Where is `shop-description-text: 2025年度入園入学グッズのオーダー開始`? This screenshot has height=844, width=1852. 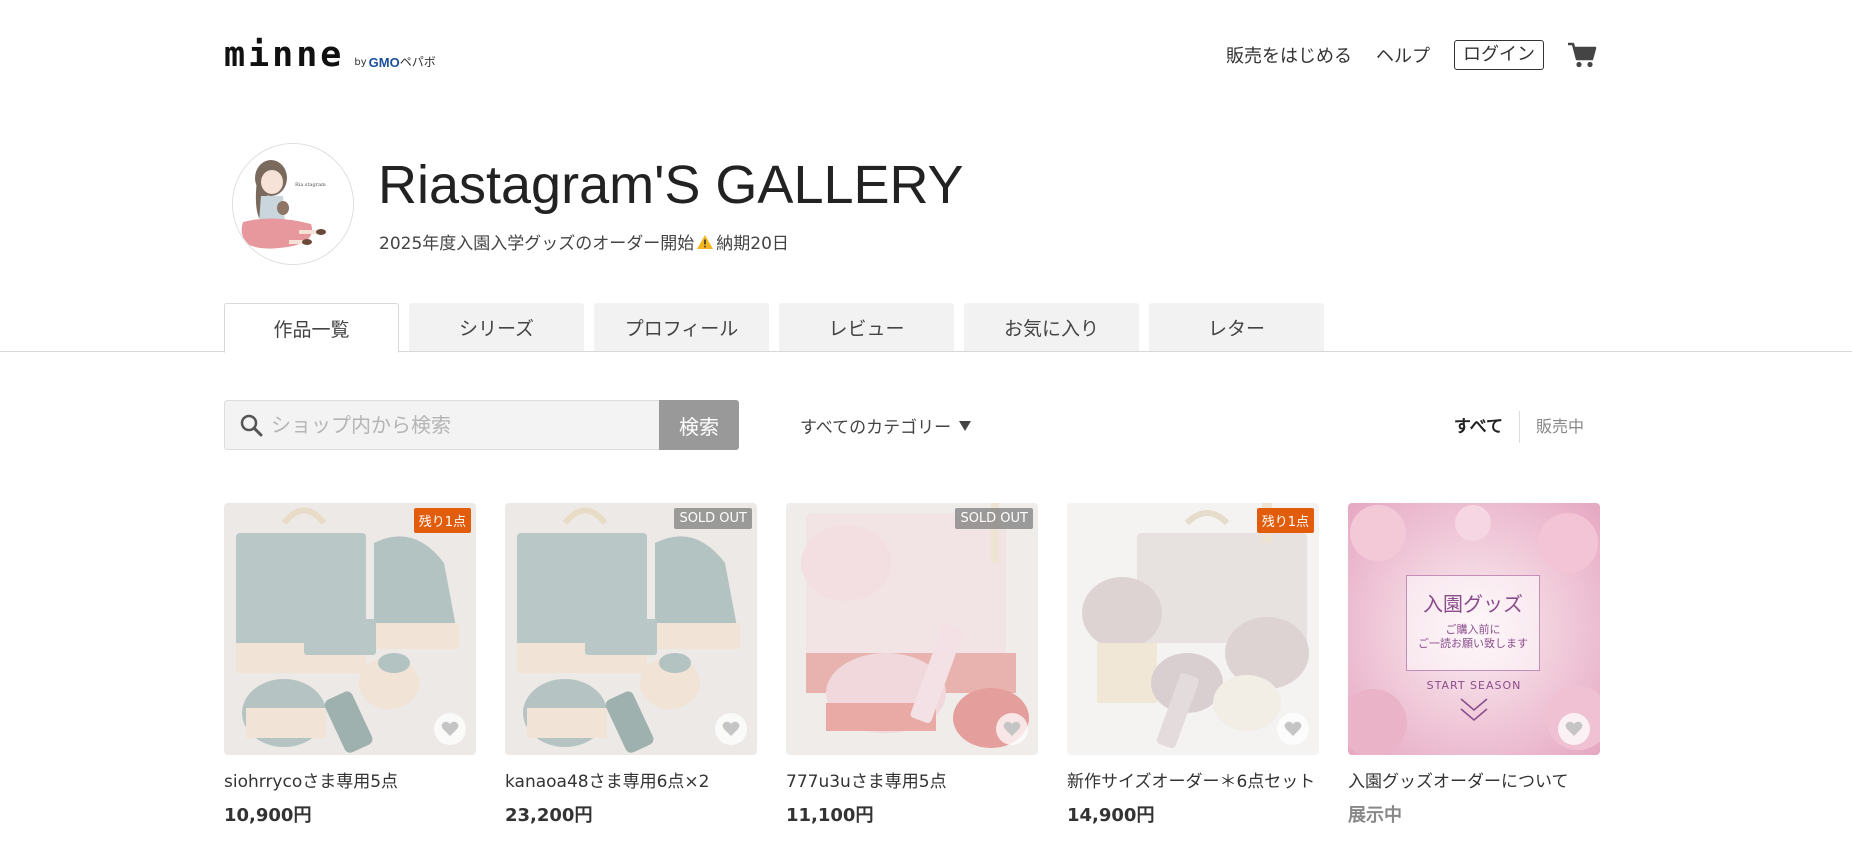
shop-description-text: 2025年度入園入学グッズのオーダー開始 is located at coordinates (537, 244).